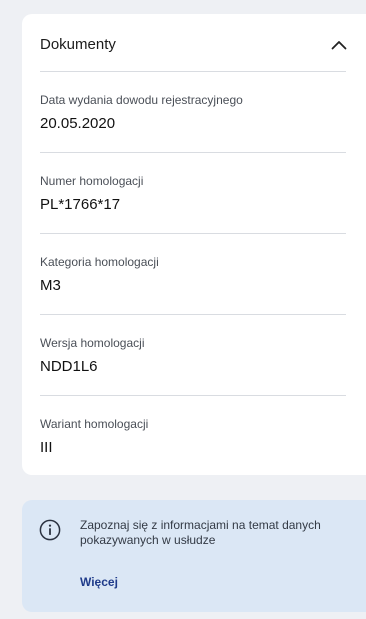 The image size is (366, 619). Describe the element at coordinates (80, 204) in the screenshot. I see `field-value: PL*1766*17` at that location.